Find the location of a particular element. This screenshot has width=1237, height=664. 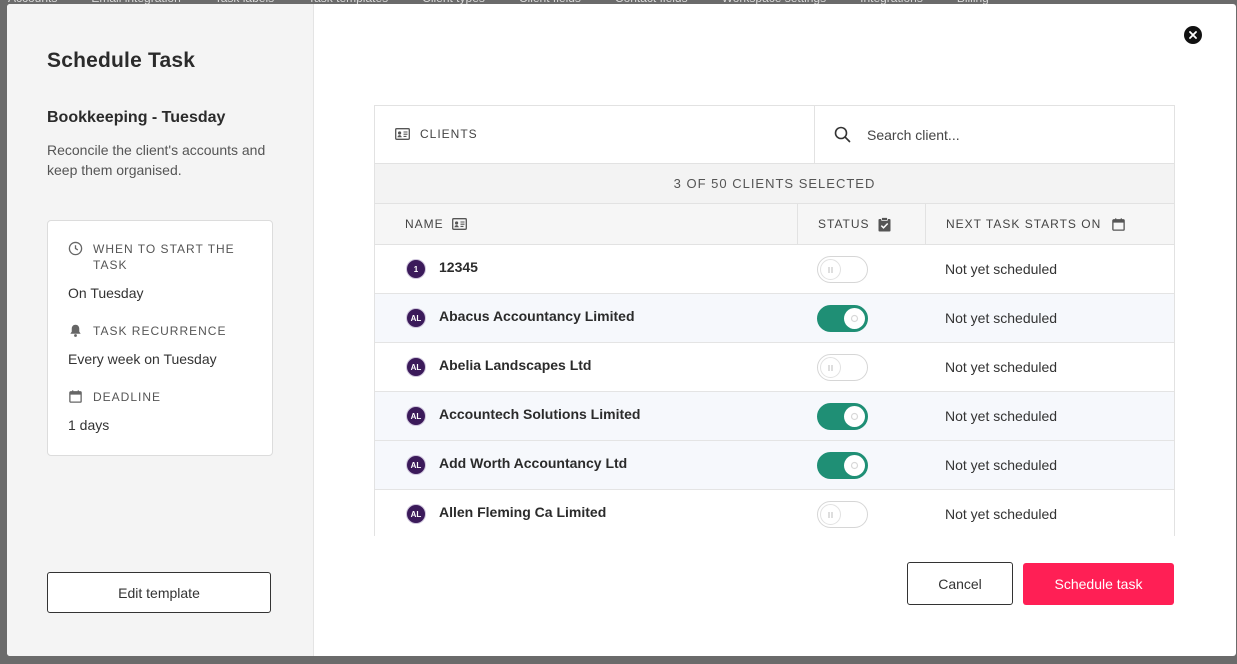

modal-title: Schedule Task is located at coordinates (121, 60).